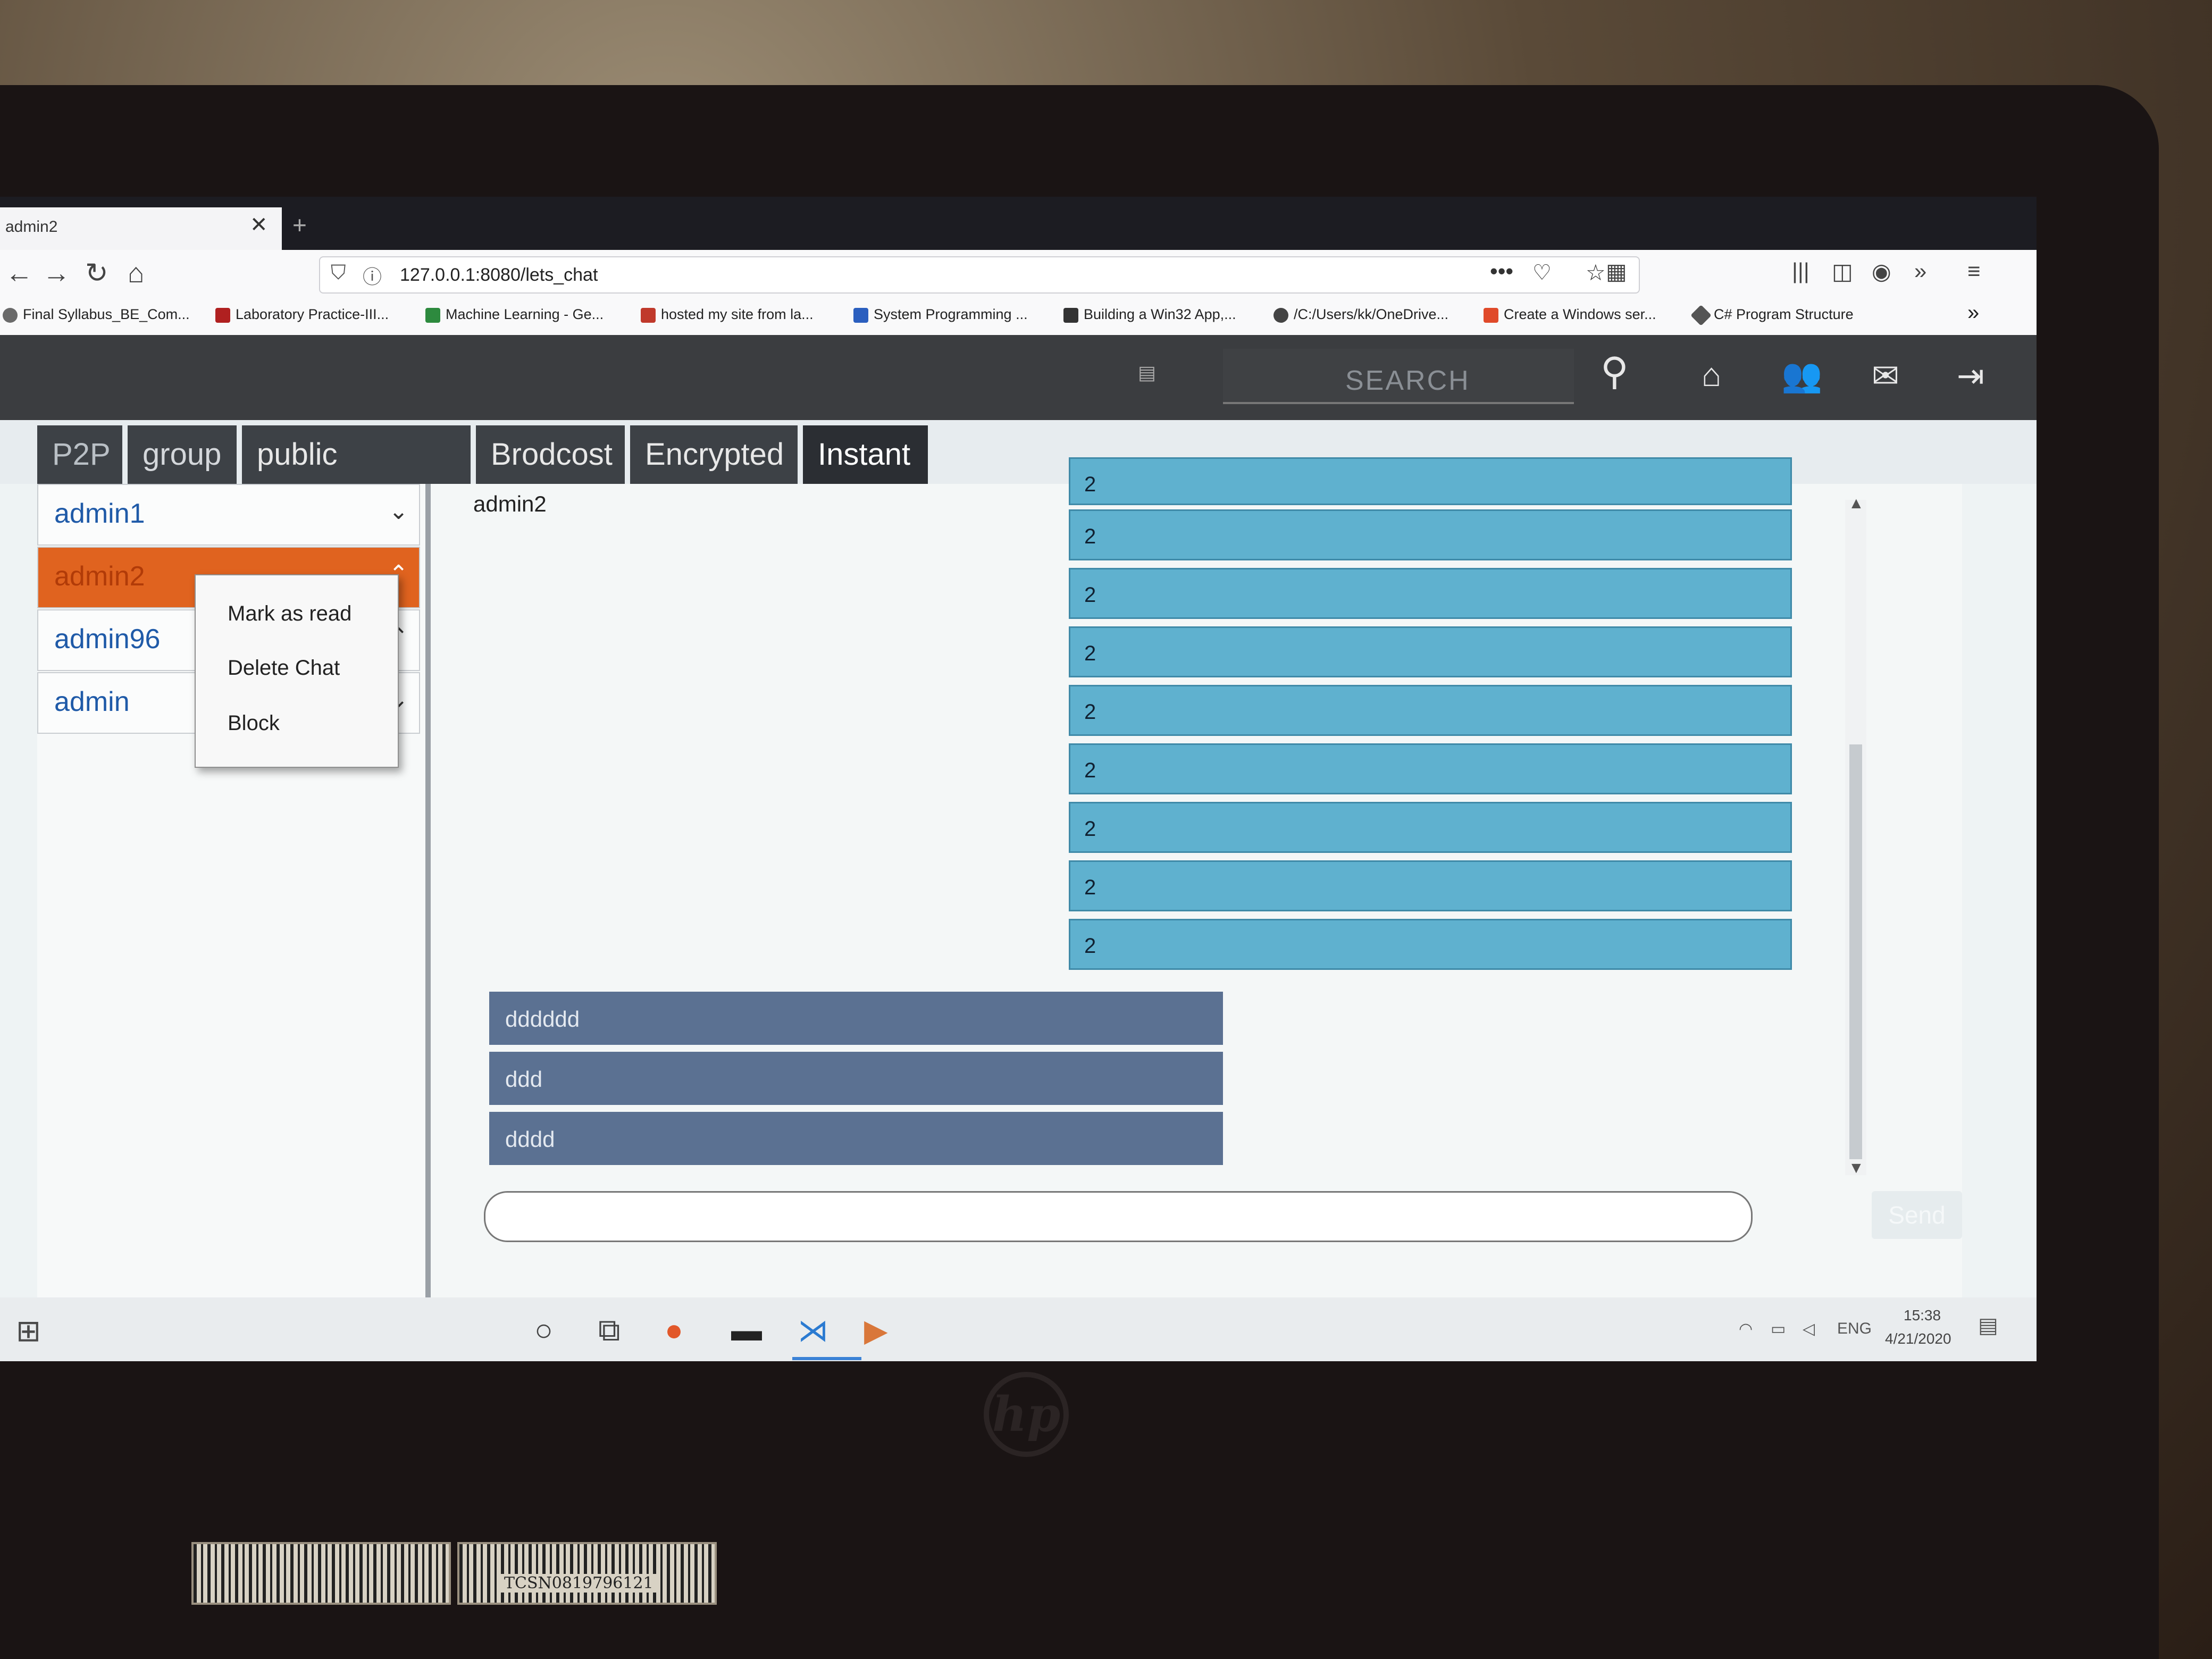  What do you see at coordinates (979, 275) in the screenshot?
I see `url-bar: ⛉ ⓘ 127.0.0.1:8080/lets_chat ••• ♡ ☆` at bounding box center [979, 275].